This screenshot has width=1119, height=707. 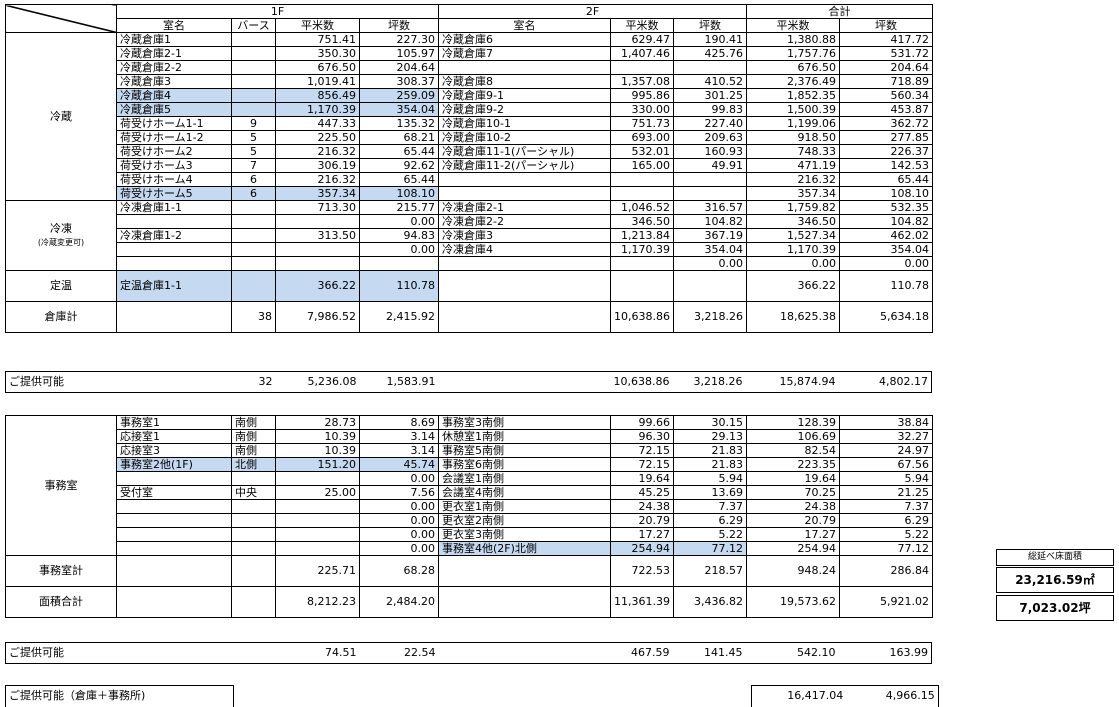 What do you see at coordinates (317, 464) in the screenshot?
I see `sqm-1f: 151.20` at bounding box center [317, 464].